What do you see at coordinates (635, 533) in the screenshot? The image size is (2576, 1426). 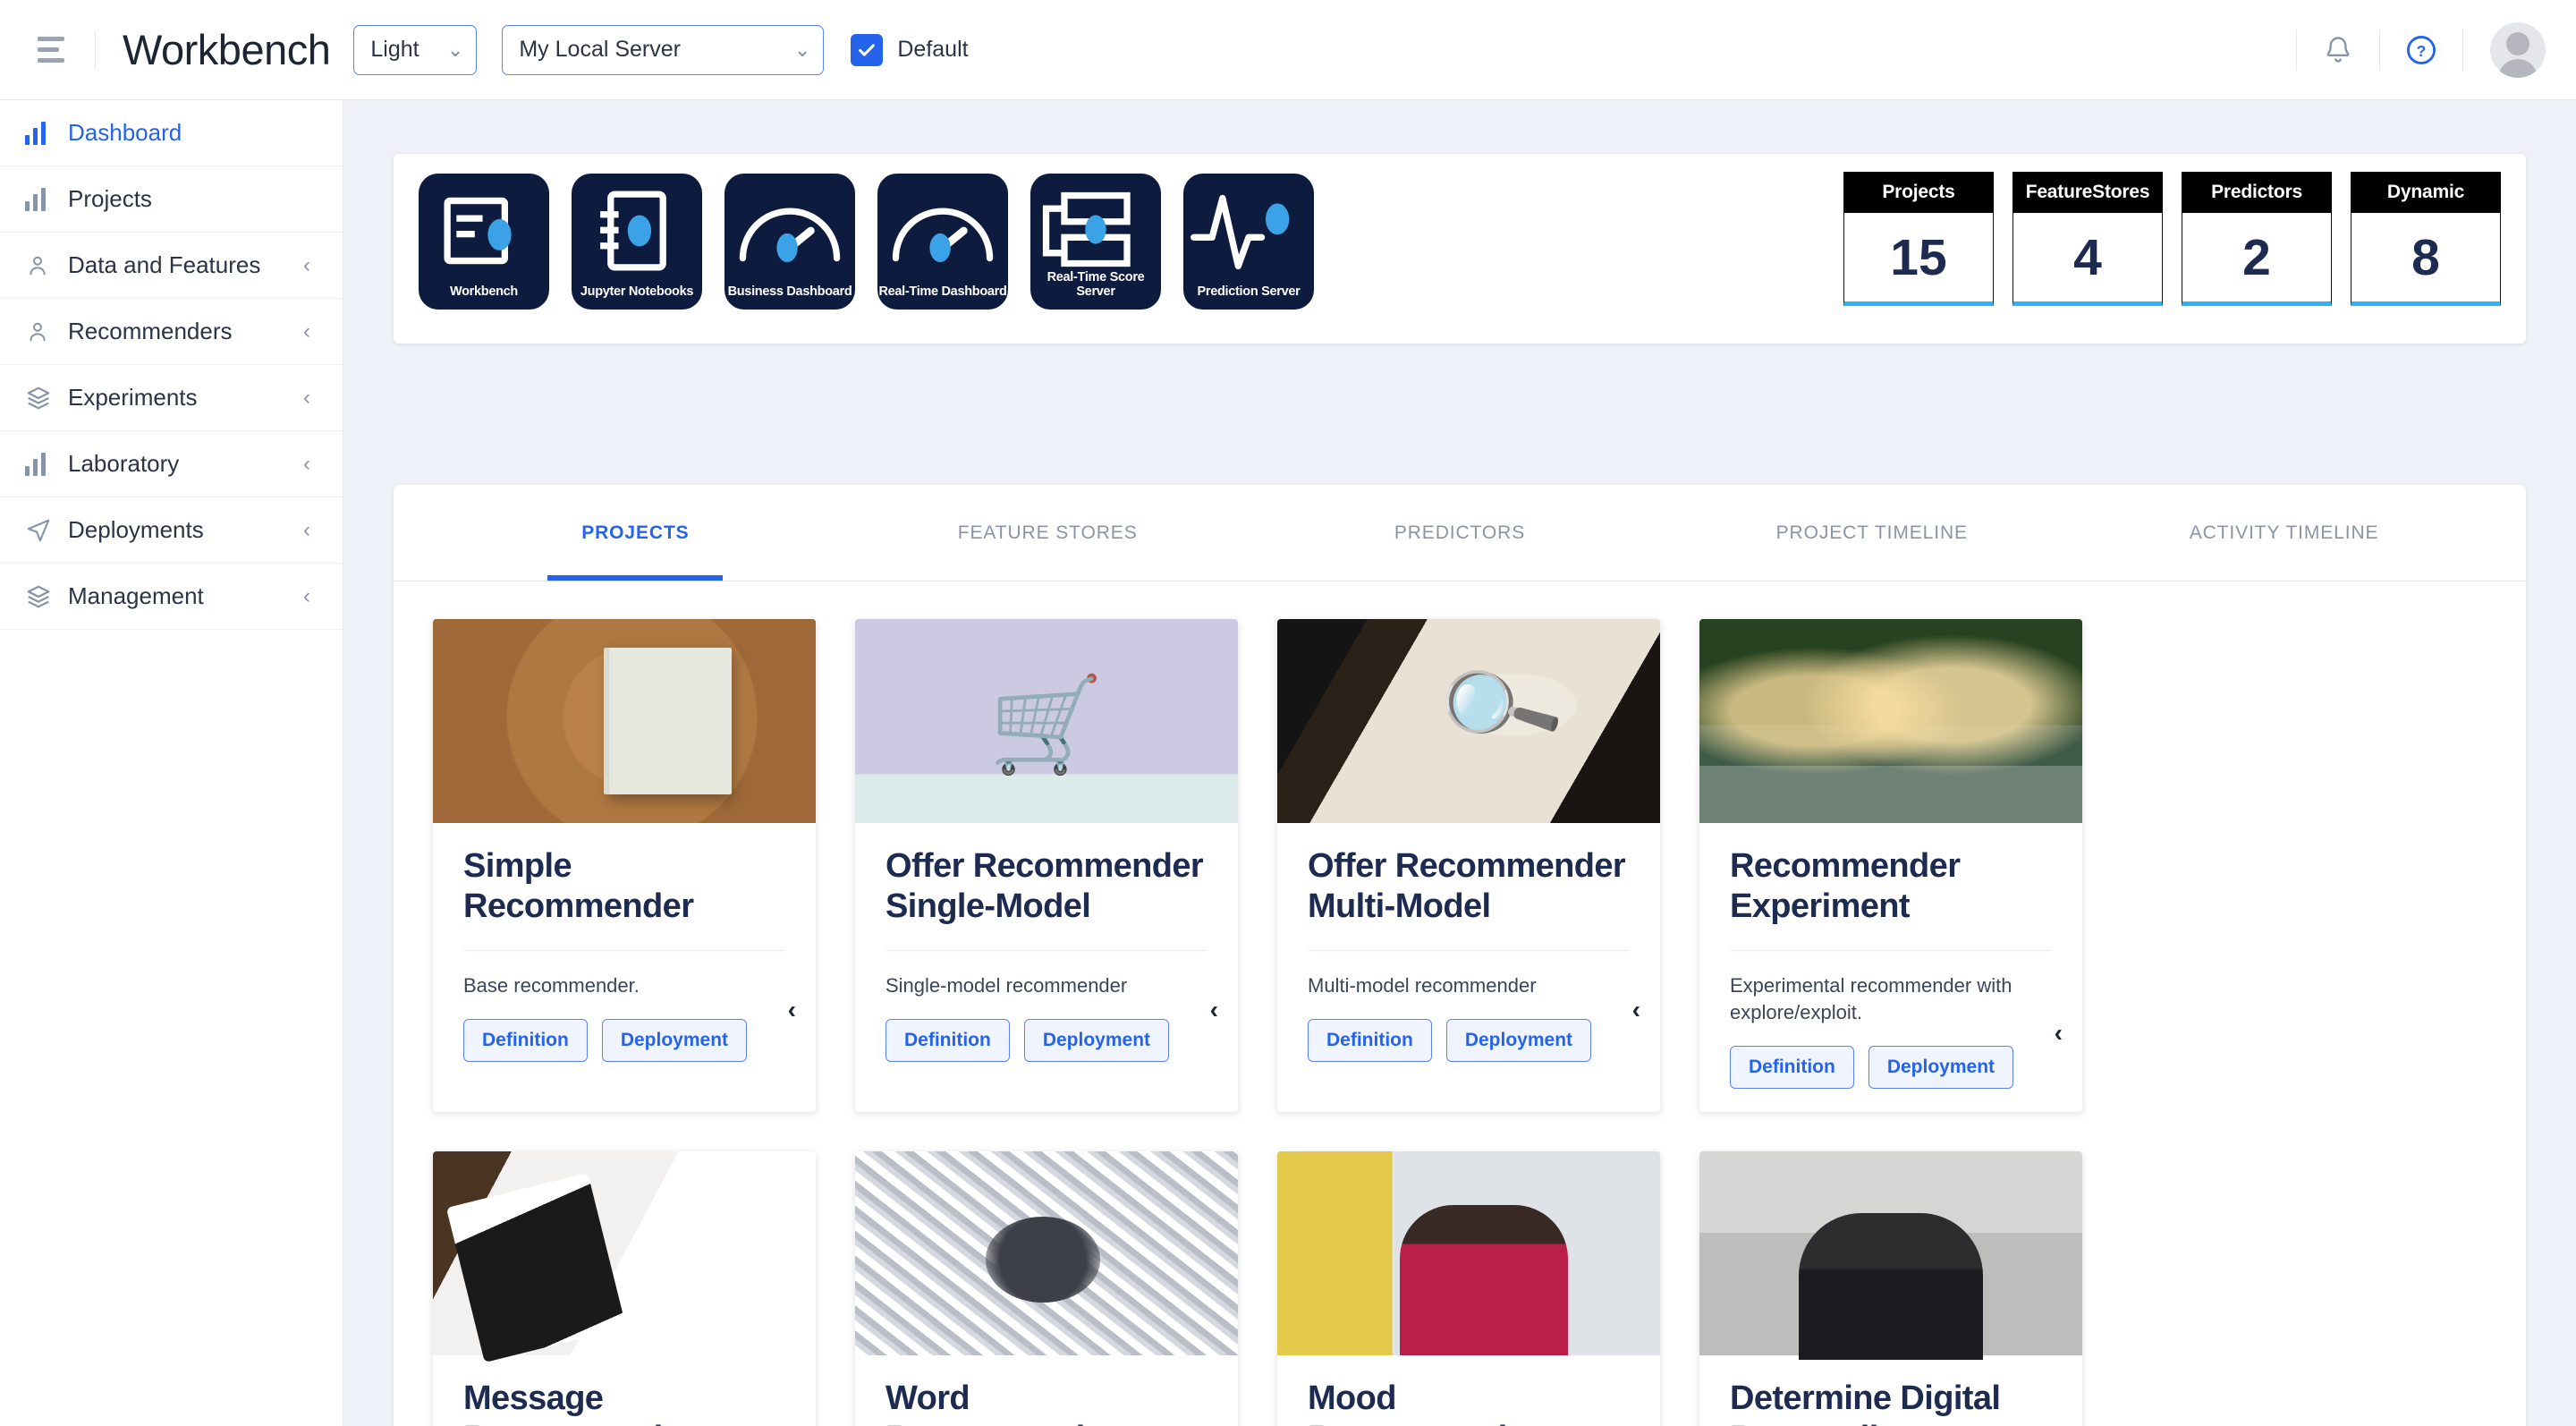 I see `tab-projects: PROJECTS` at bounding box center [635, 533].